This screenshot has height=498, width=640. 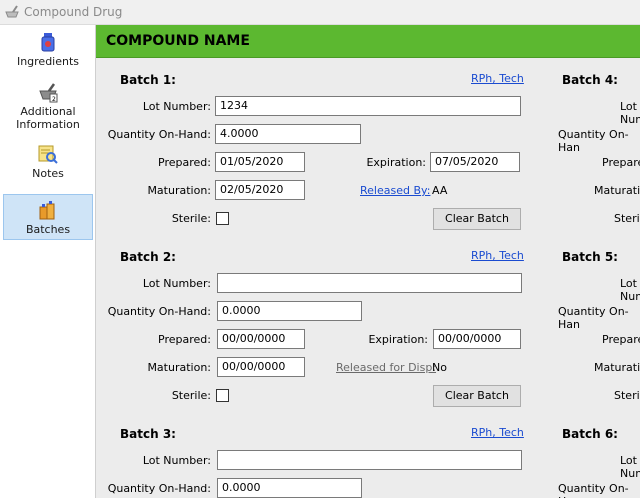 What do you see at coordinates (395, 190) in the screenshot?
I see `batch-1-released-by-link: Released By:` at bounding box center [395, 190].